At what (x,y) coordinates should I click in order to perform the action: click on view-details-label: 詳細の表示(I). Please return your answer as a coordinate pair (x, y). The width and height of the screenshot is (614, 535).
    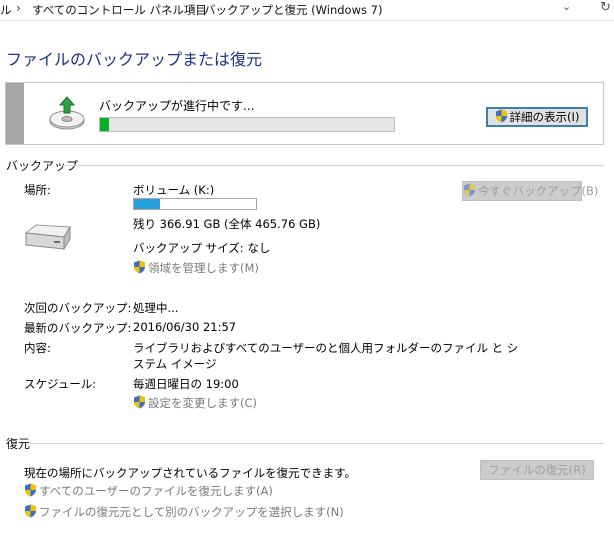
    Looking at the image, I should click on (544, 117).